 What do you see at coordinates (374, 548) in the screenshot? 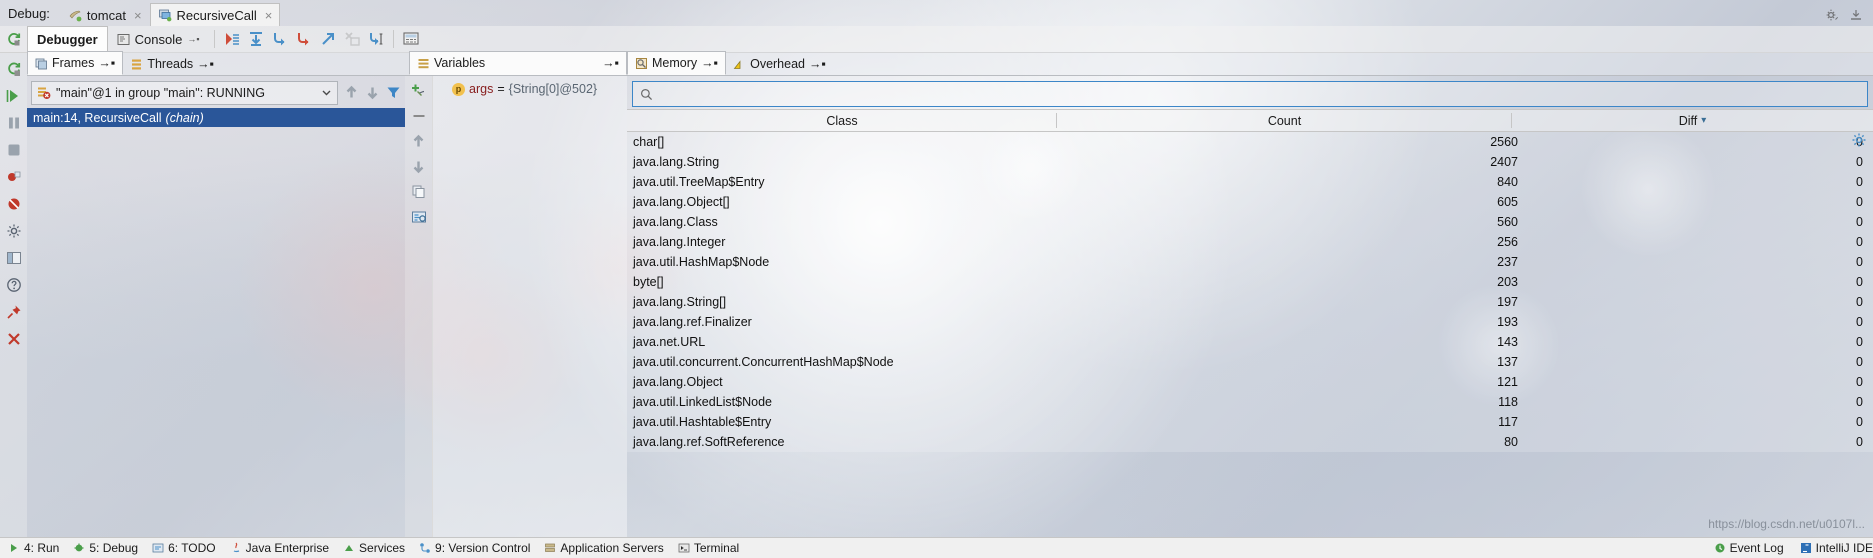
I see `status-item-services: Services` at bounding box center [374, 548].